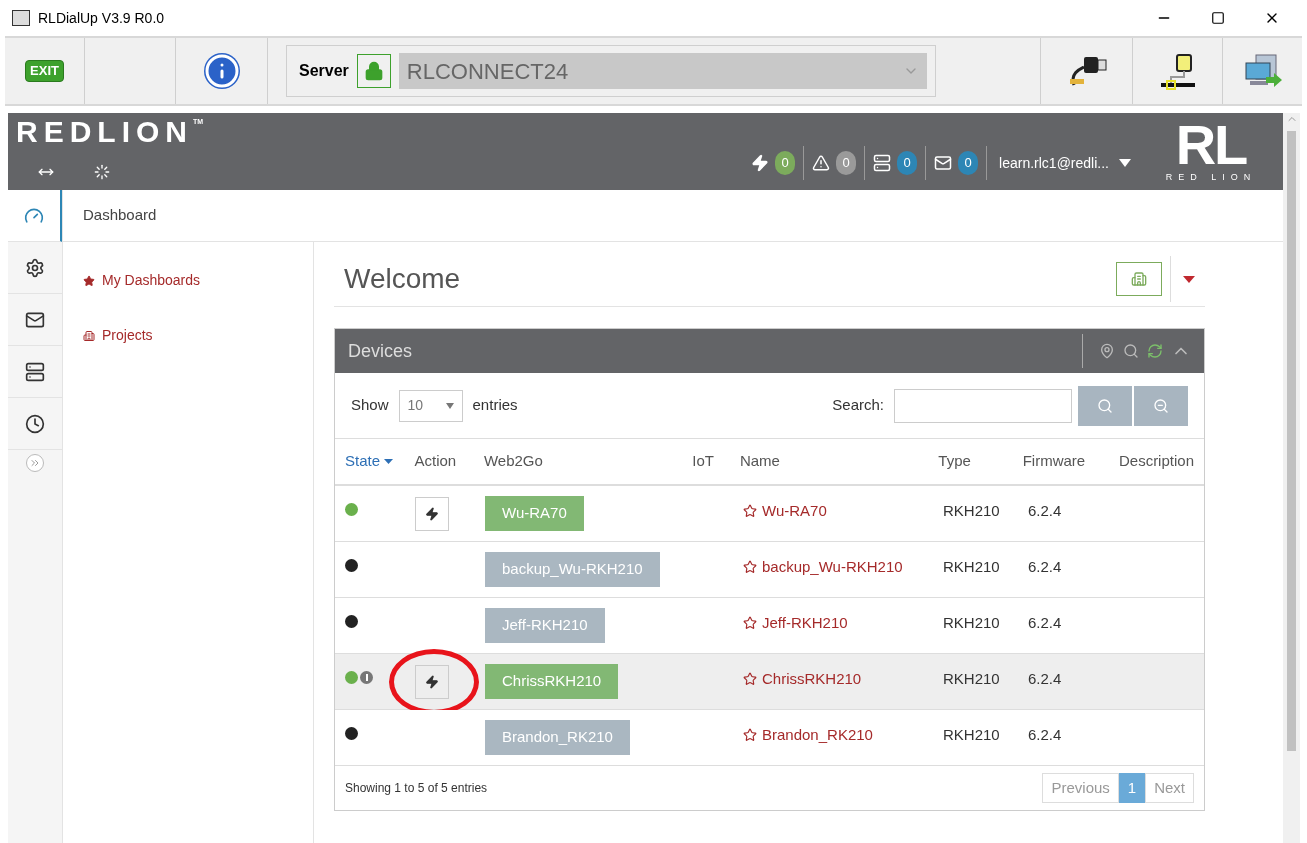 The height and width of the screenshot is (843, 1307). I want to click on device-name-link: ChrissRKH210, so click(812, 679).